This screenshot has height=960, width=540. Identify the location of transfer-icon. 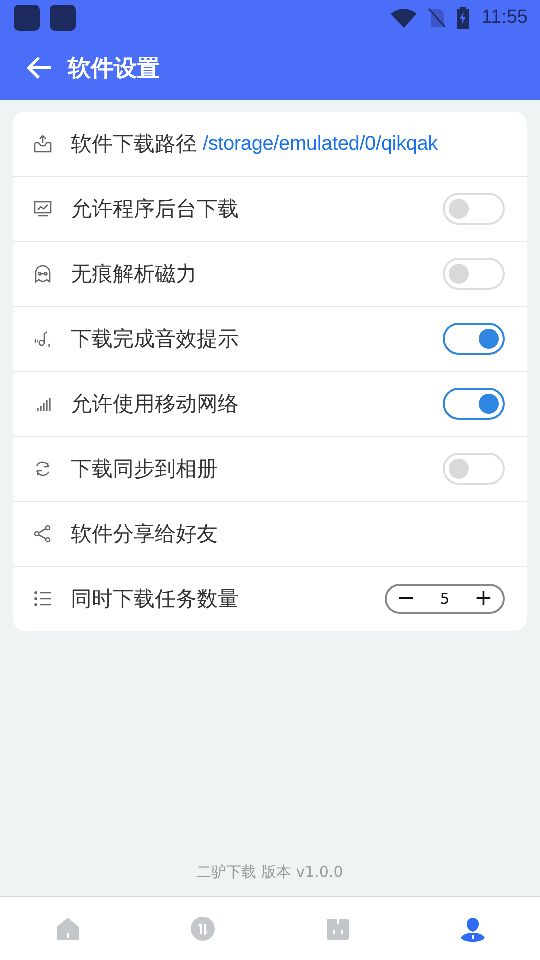
(203, 929).